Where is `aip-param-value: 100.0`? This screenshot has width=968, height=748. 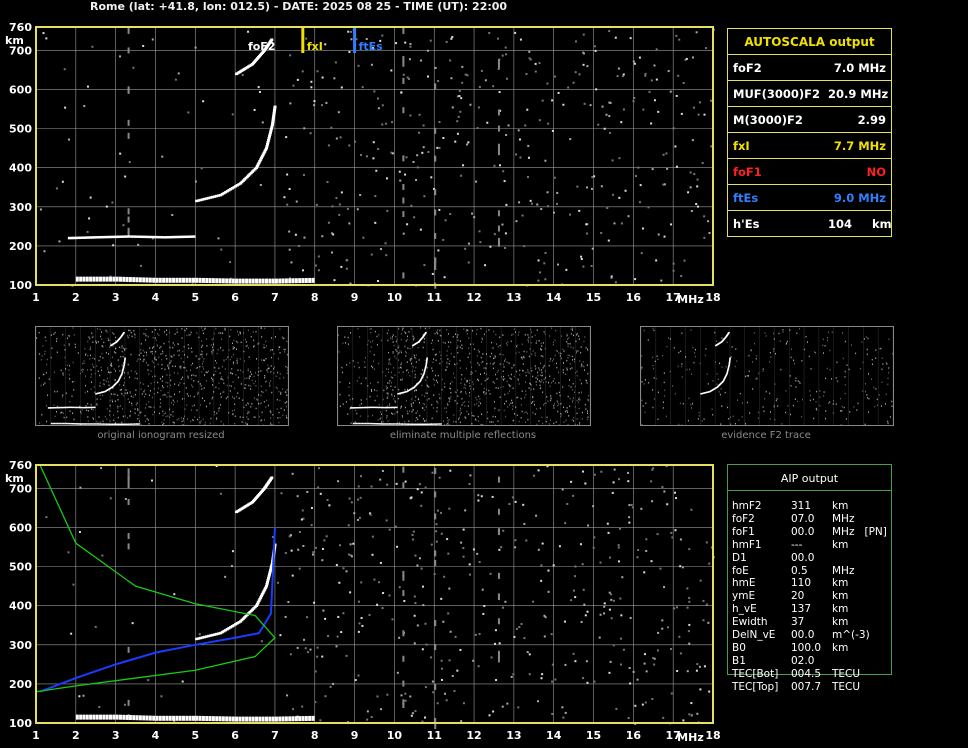 aip-param-value: 100.0 is located at coordinates (806, 647).